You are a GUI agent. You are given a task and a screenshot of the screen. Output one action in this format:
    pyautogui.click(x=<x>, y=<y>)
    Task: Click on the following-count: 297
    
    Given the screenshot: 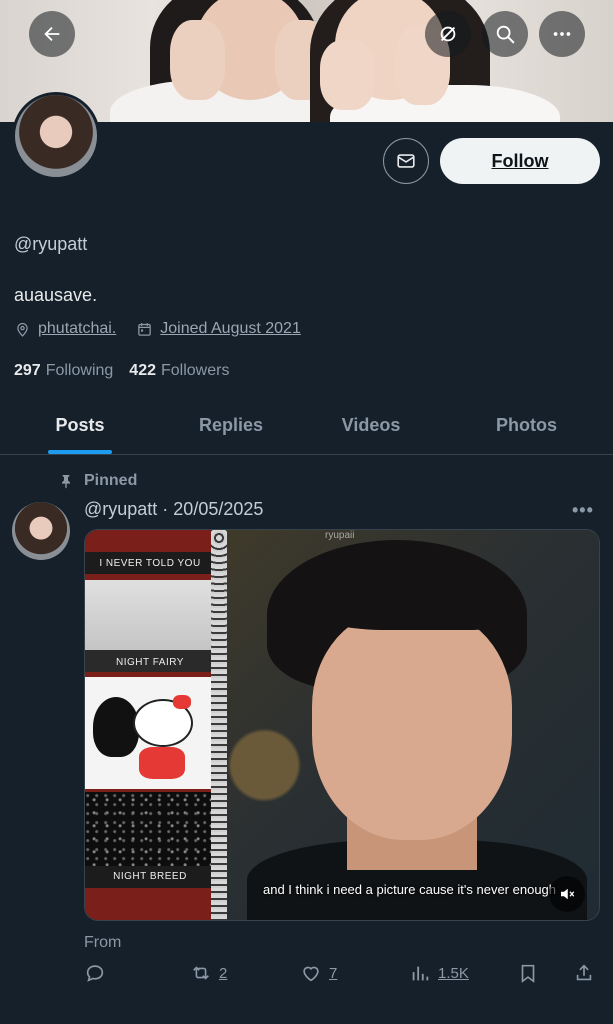 What is the action you would take?
    pyautogui.click(x=27, y=370)
    